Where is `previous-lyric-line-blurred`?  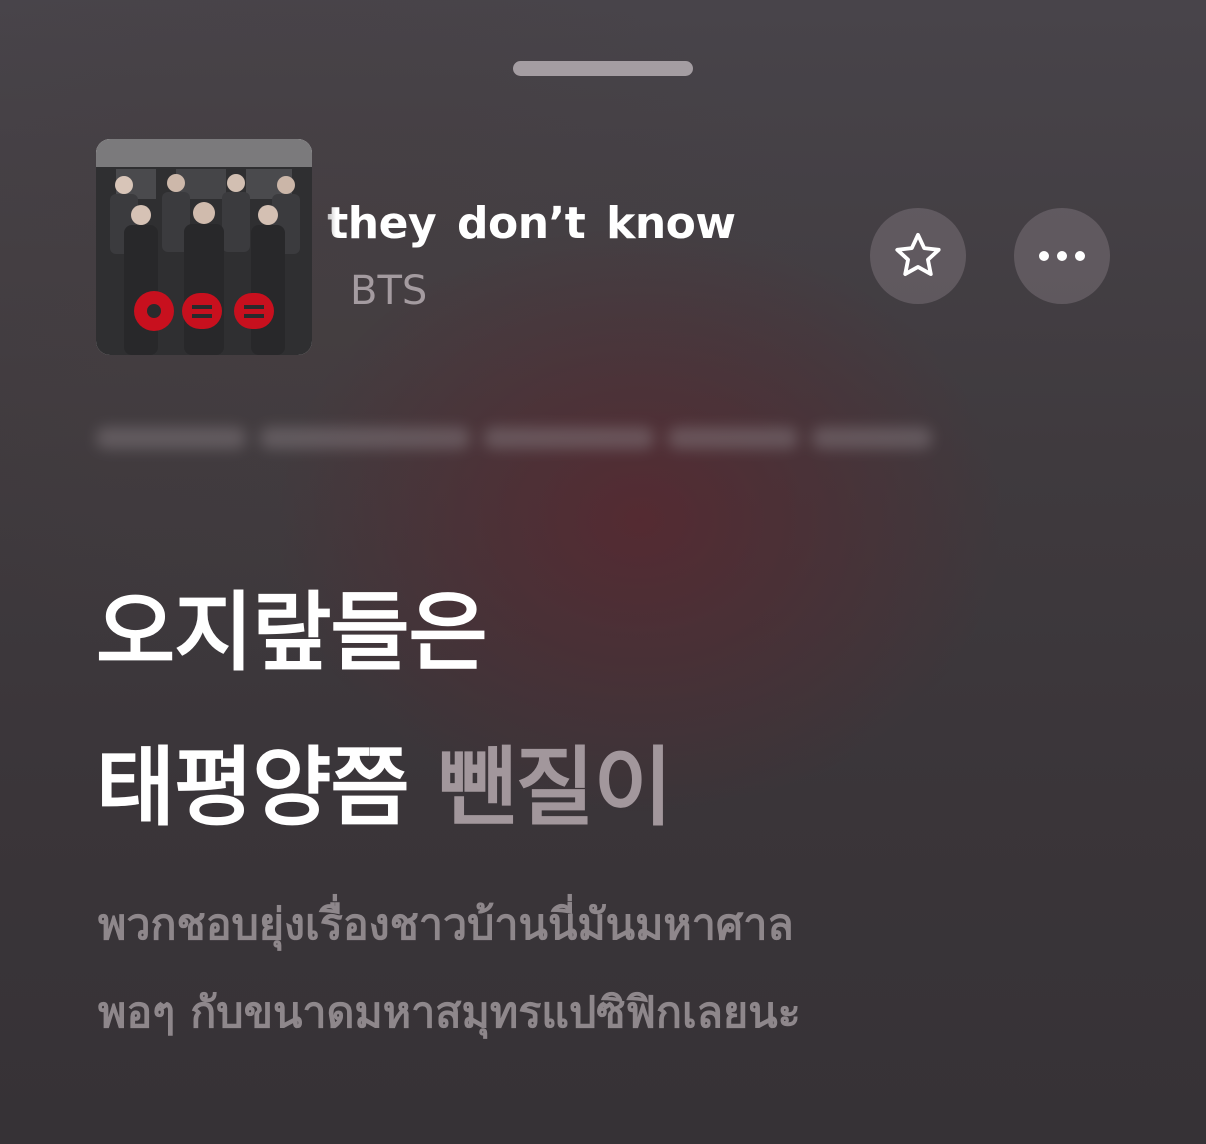
previous-lyric-line-blurred is located at coordinates (531, 438).